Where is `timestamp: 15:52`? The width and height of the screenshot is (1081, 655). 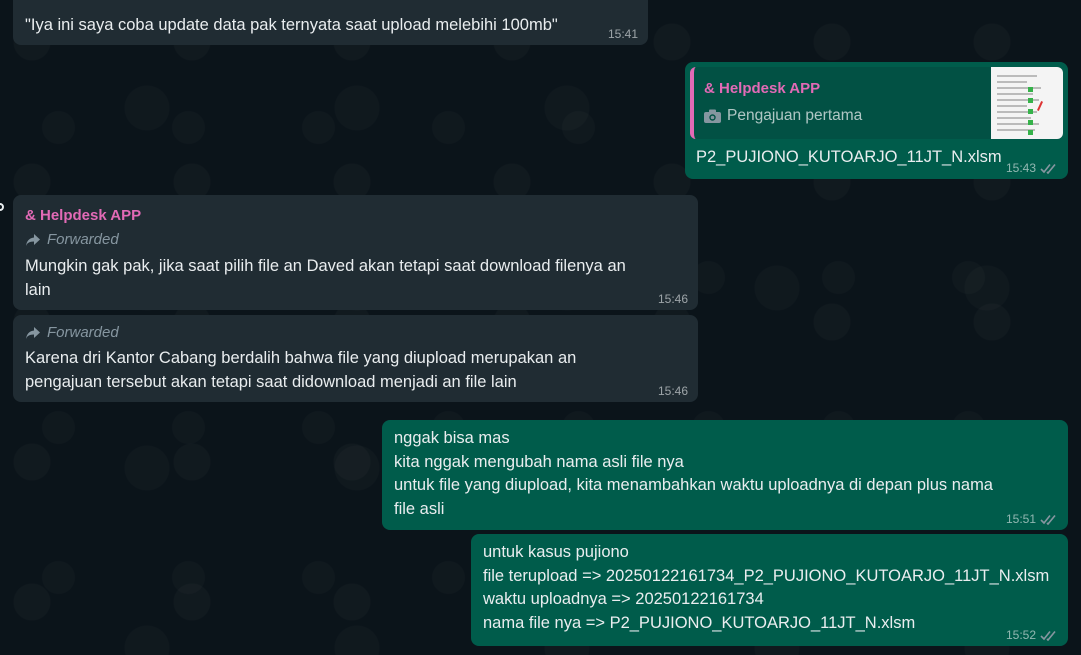
timestamp: 15:52 is located at coordinates (1020, 635).